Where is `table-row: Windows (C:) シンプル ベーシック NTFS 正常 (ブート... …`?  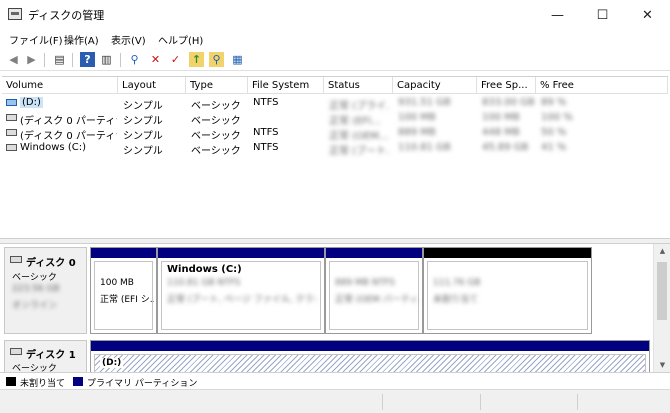 table-row: Windows (C:) シンプル ベーシック NTFS 正常 (ブート... … is located at coordinates (335, 148).